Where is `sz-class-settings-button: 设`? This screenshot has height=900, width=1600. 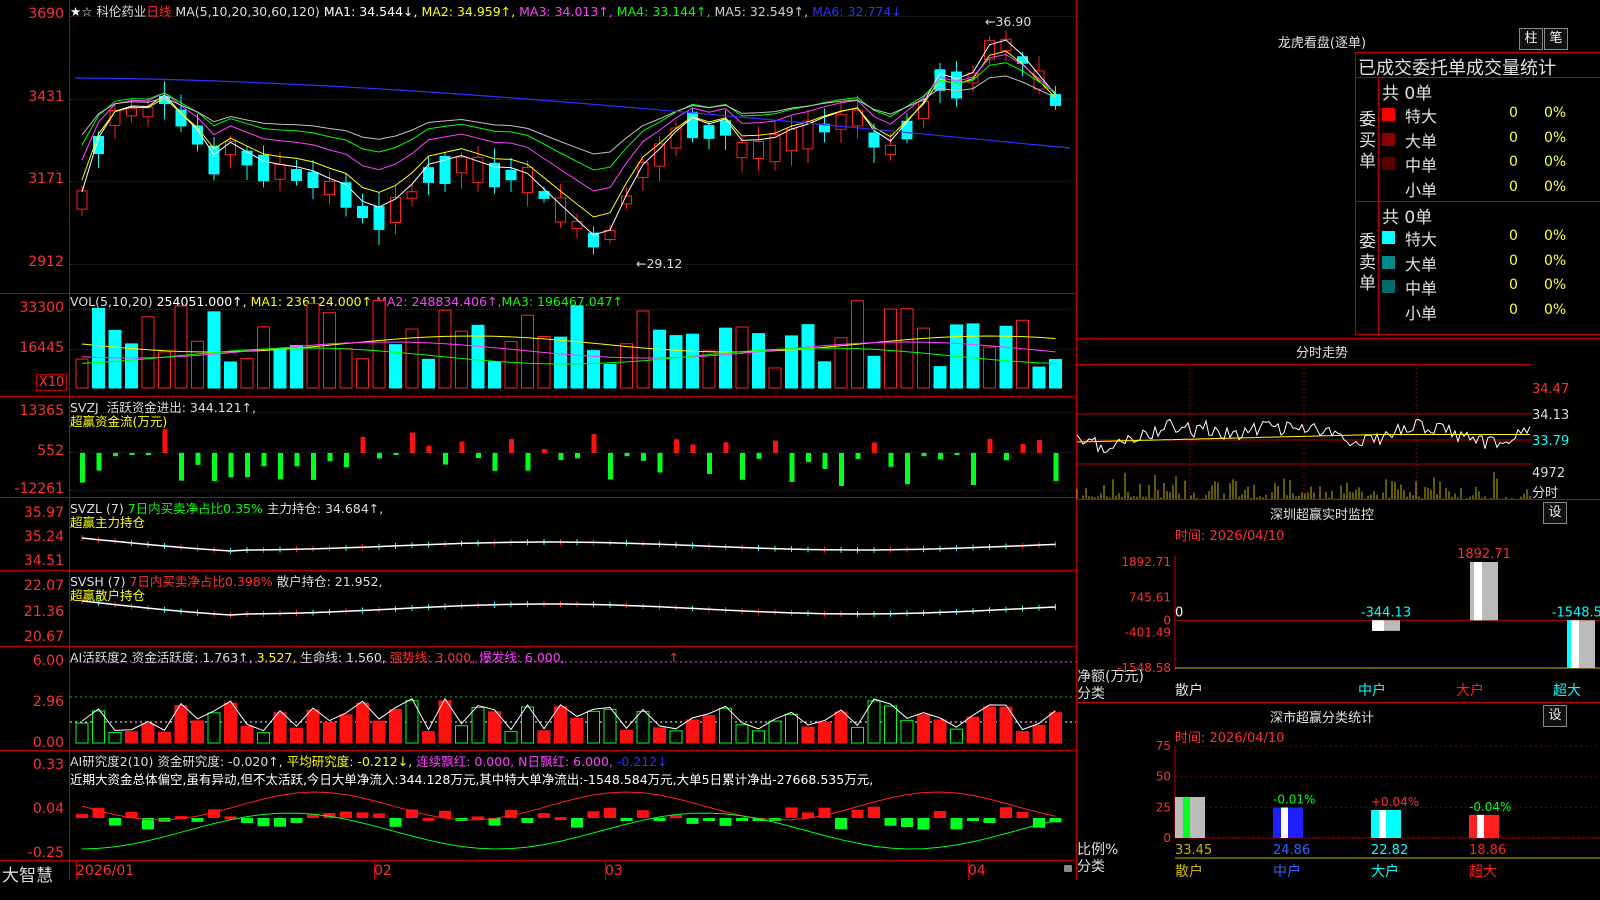 sz-class-settings-button: 设 is located at coordinates (1555, 716).